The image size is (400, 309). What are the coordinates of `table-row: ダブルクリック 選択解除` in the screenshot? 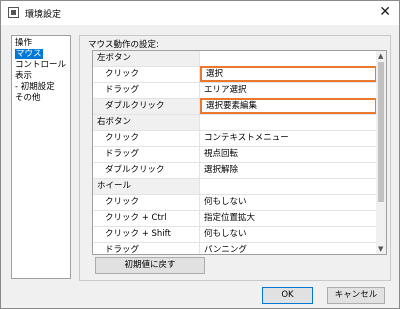 It's located at (235, 171).